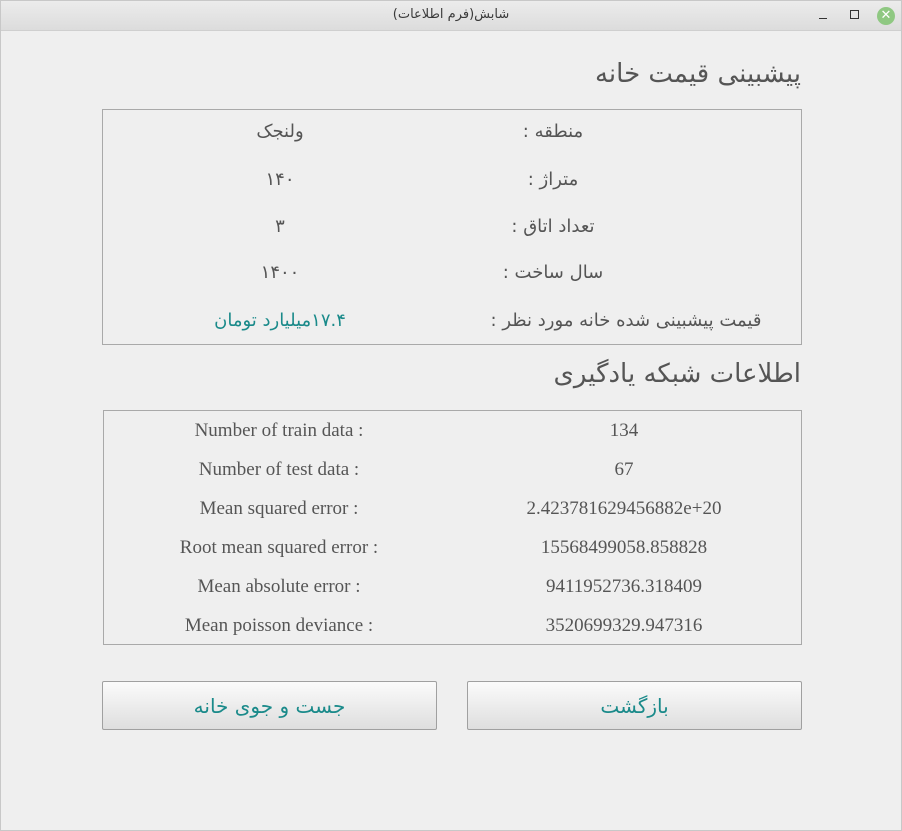  I want to click on district-value: ولنجک, so click(280, 131).